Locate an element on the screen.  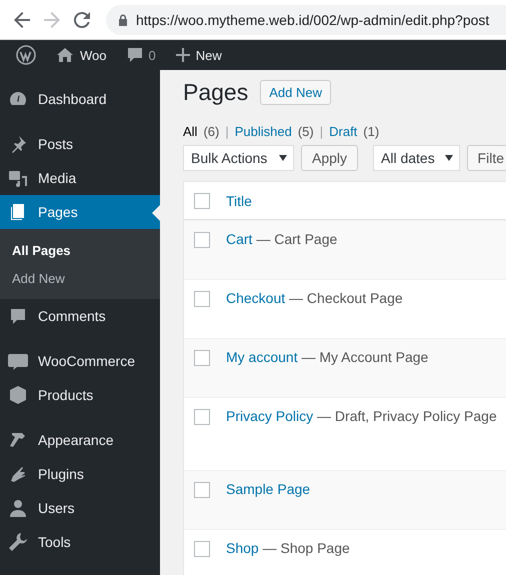
home-icon is located at coordinates (65, 55).